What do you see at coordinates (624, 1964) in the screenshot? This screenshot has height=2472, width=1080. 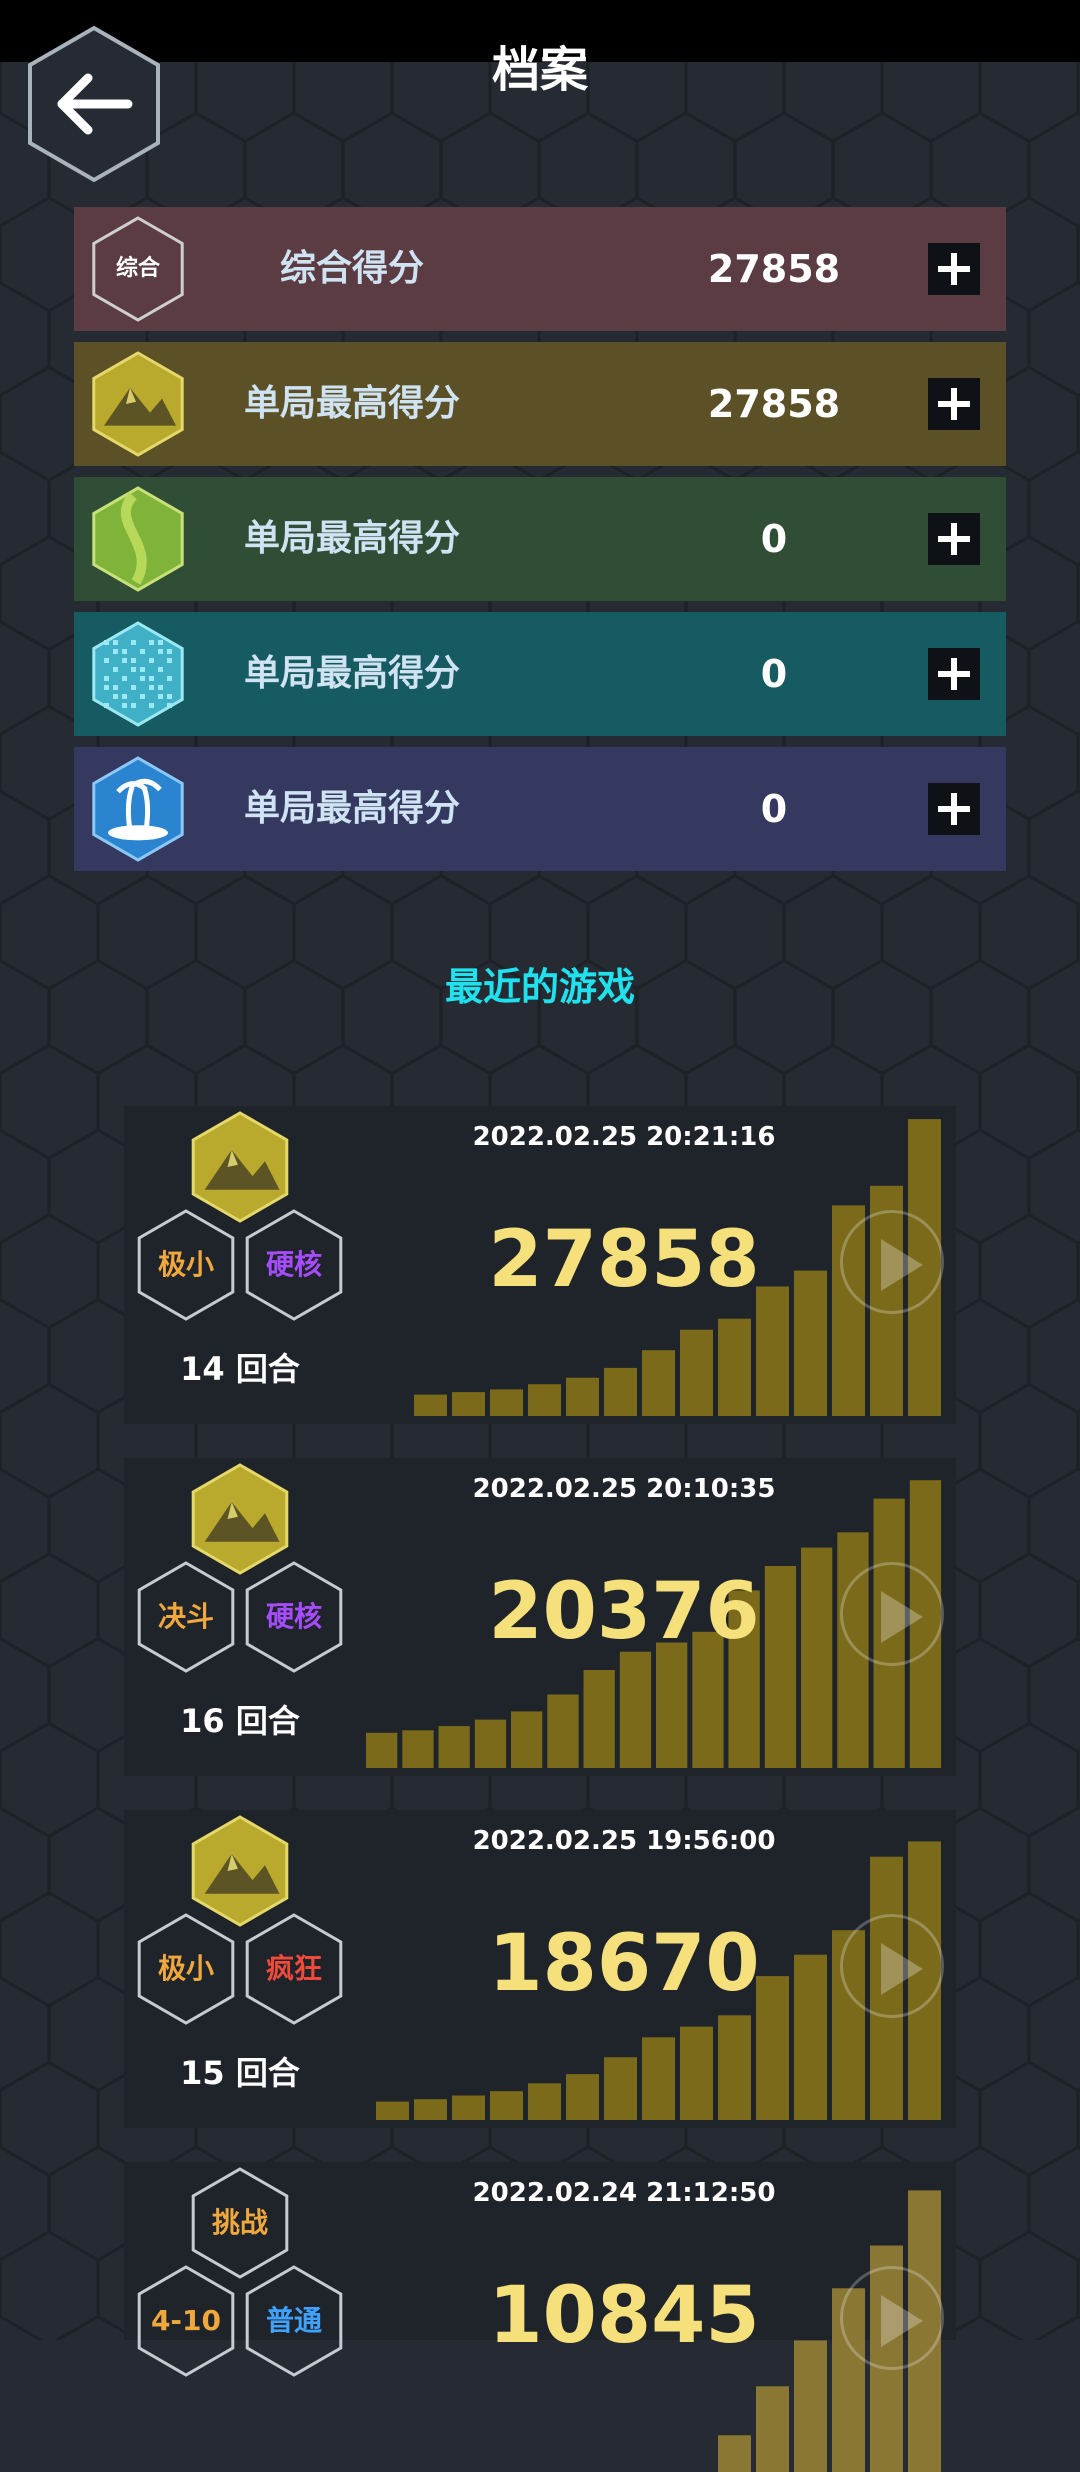 I see `game-score: 18670` at bounding box center [624, 1964].